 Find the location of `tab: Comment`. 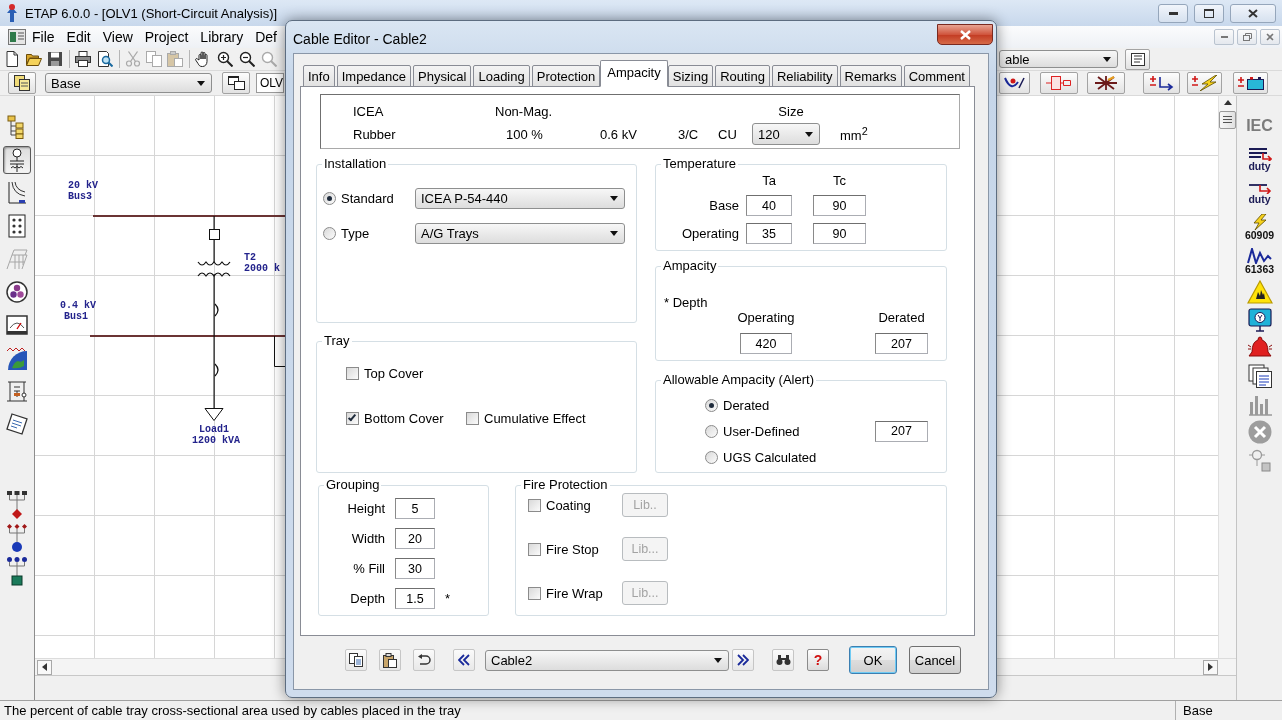

tab: Comment is located at coordinates (936, 76).